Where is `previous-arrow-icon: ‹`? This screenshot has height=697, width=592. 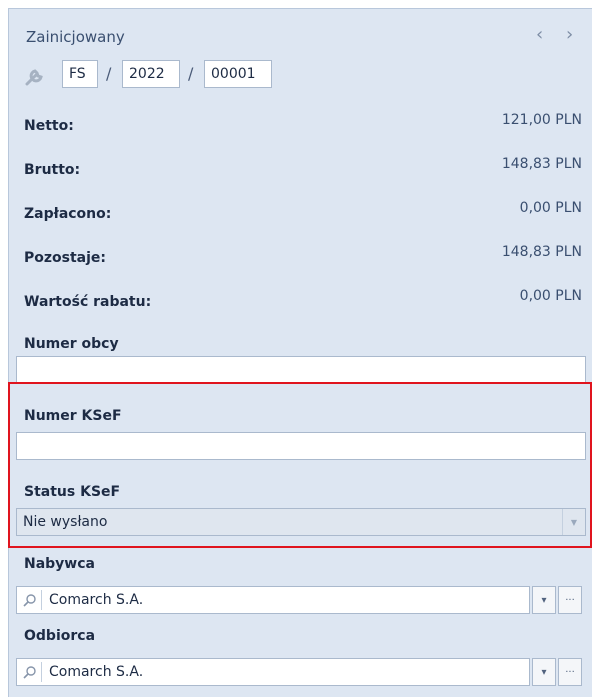
previous-arrow-icon: ‹ is located at coordinates (539, 34).